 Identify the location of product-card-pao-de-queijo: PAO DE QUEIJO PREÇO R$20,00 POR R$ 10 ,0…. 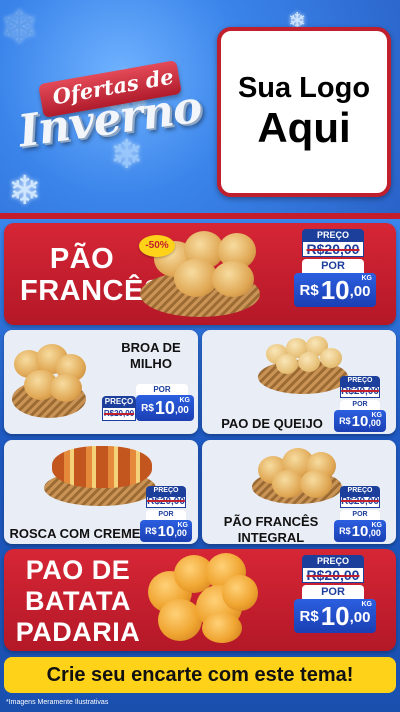
(299, 382).